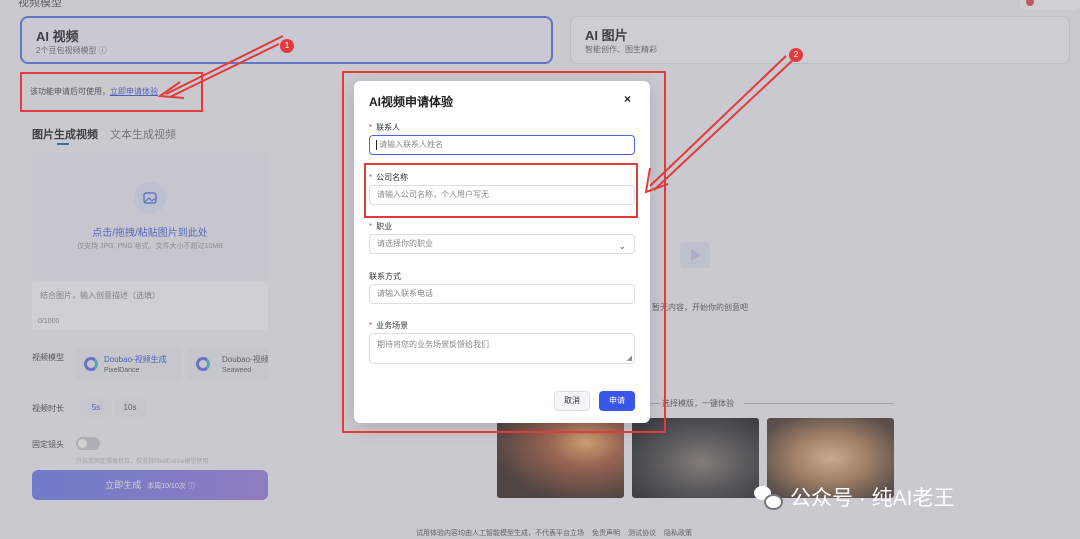 Image resolution: width=1080 pixels, height=539 pixels. Describe the element at coordinates (287, 46) in the screenshot. I see `annotation-badge-1: 1` at that location.